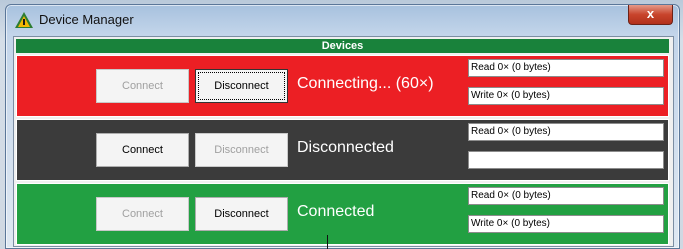  I want to click on app-icon, so click(24, 20).